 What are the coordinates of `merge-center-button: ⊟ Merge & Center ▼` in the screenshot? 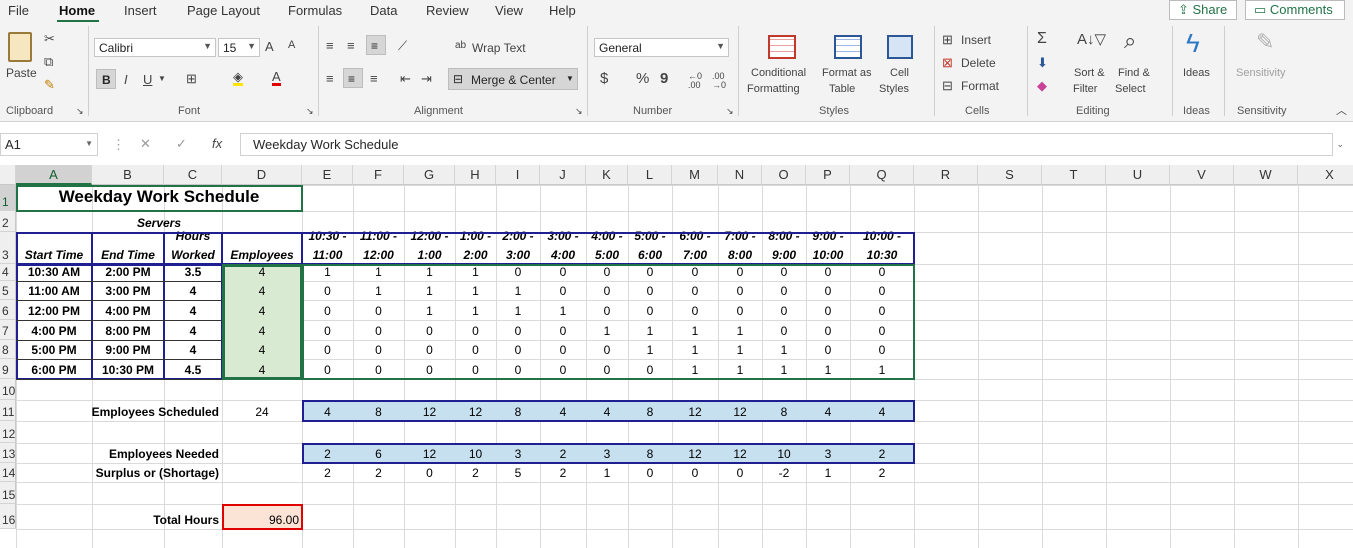 It's located at (513, 79).